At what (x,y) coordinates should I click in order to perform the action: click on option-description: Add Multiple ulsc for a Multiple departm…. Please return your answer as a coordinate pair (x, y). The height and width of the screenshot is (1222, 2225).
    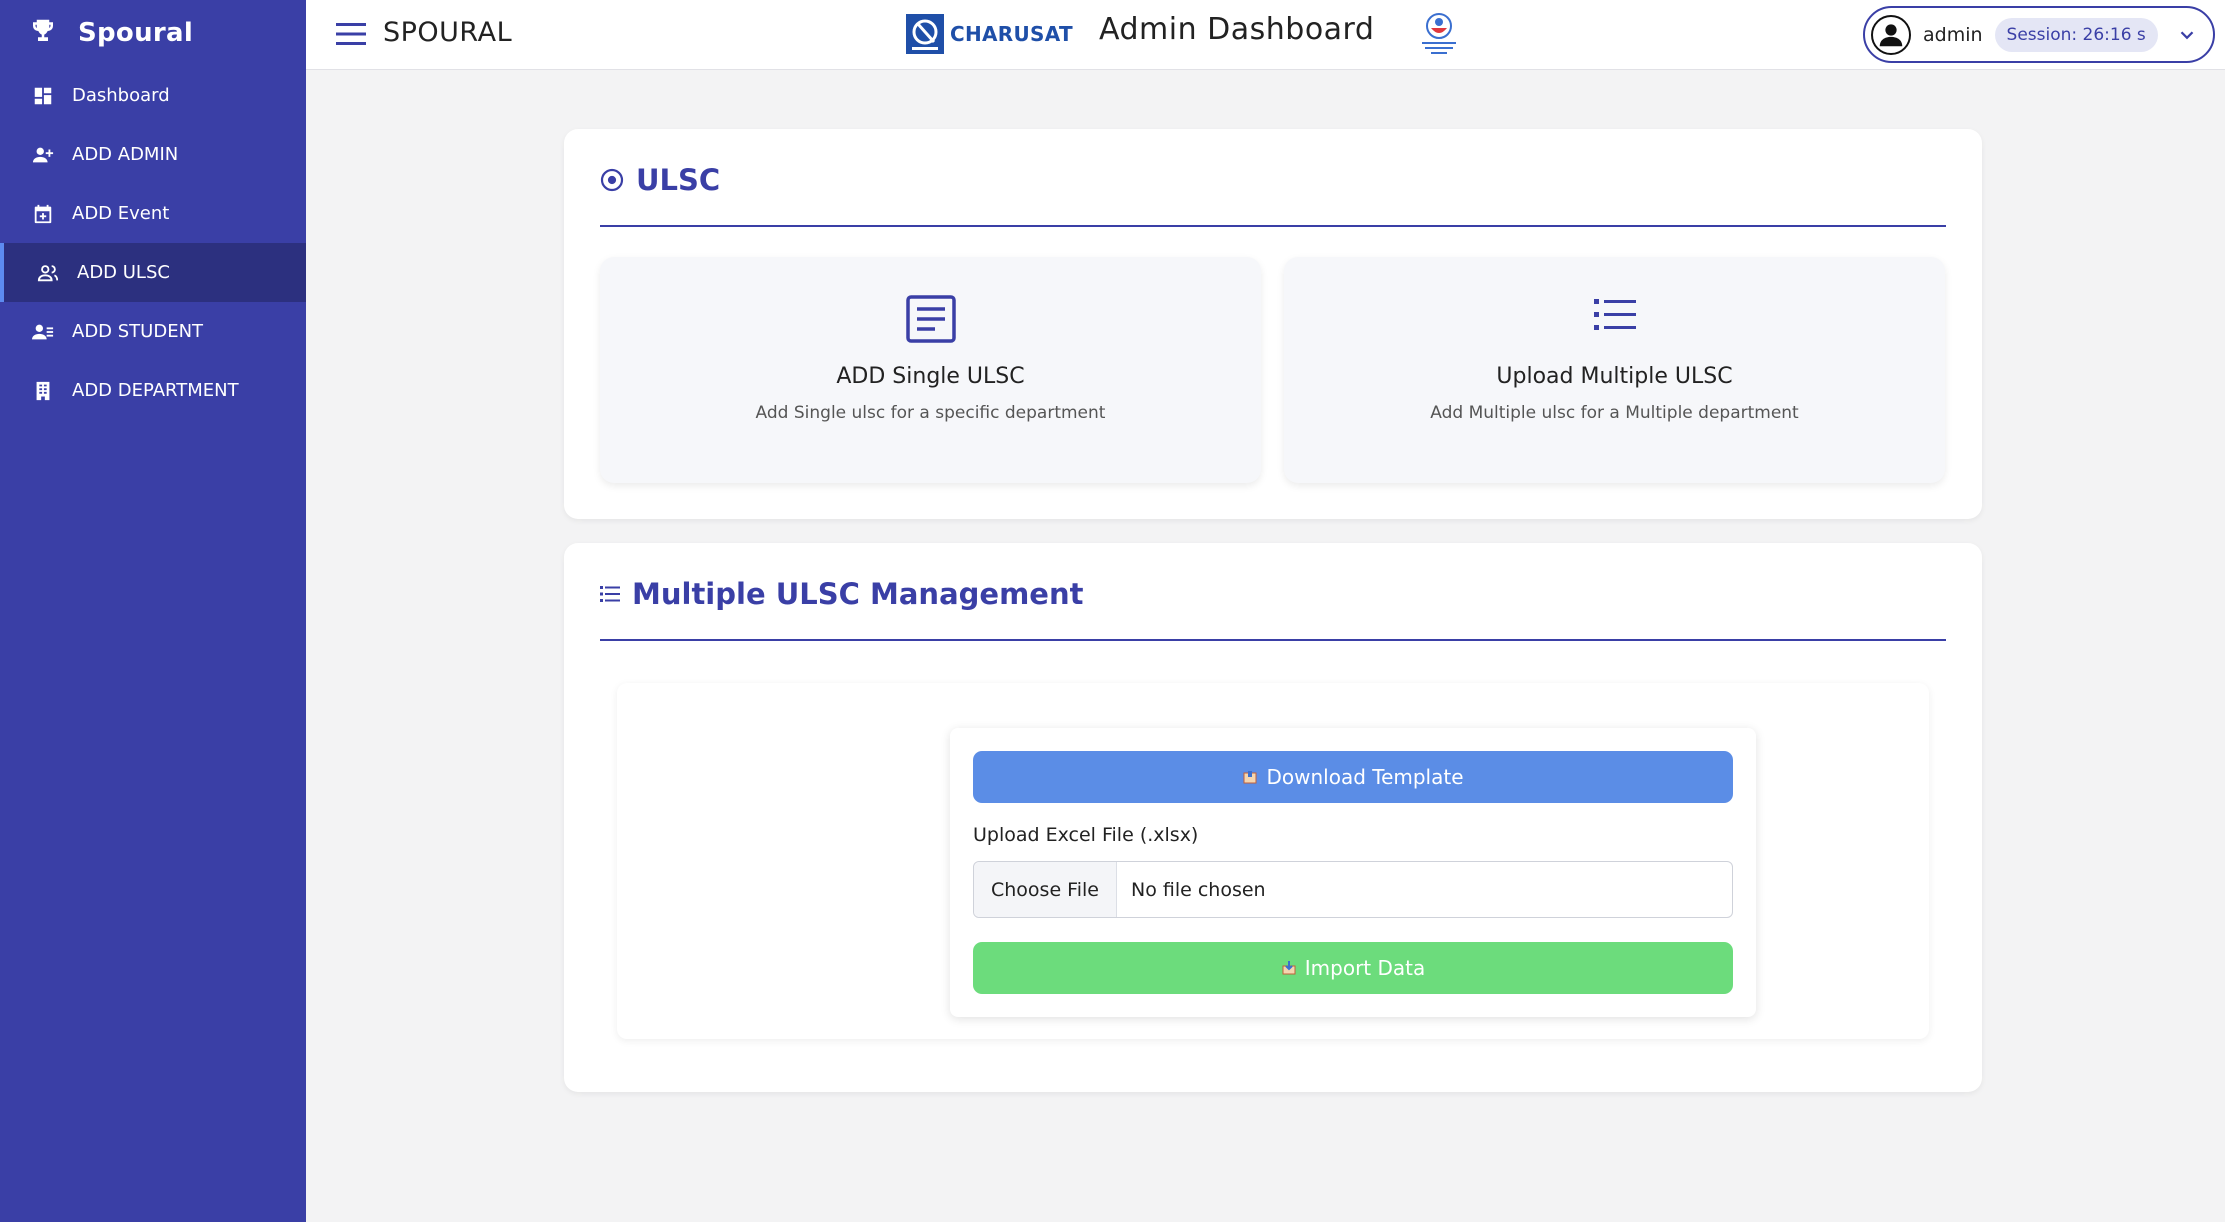
    Looking at the image, I should click on (1614, 413).